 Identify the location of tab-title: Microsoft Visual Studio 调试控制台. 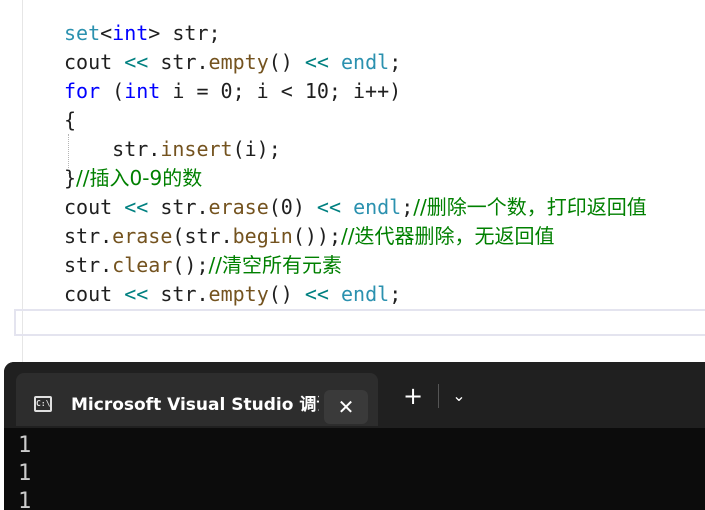
(195, 405).